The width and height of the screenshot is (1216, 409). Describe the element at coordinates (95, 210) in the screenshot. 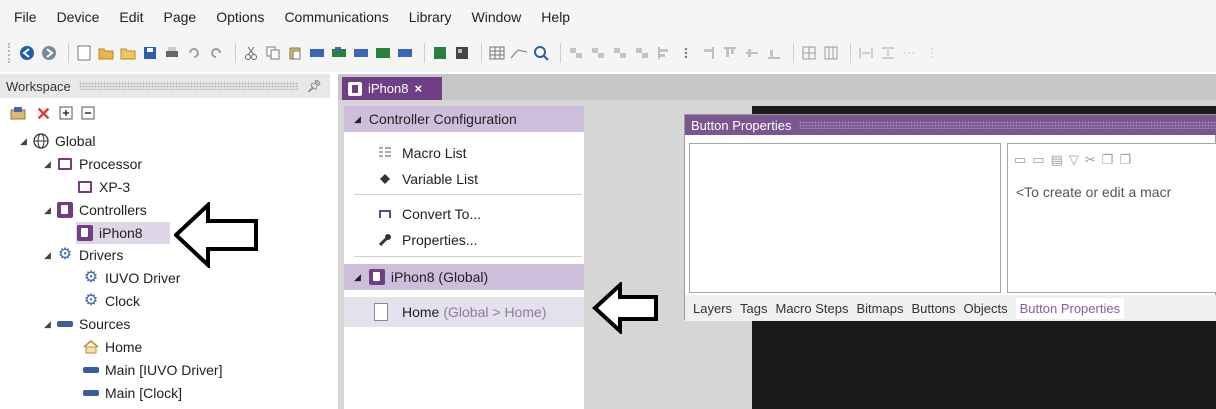

I see `tree-node-controllers: ◢ Controllers` at that location.